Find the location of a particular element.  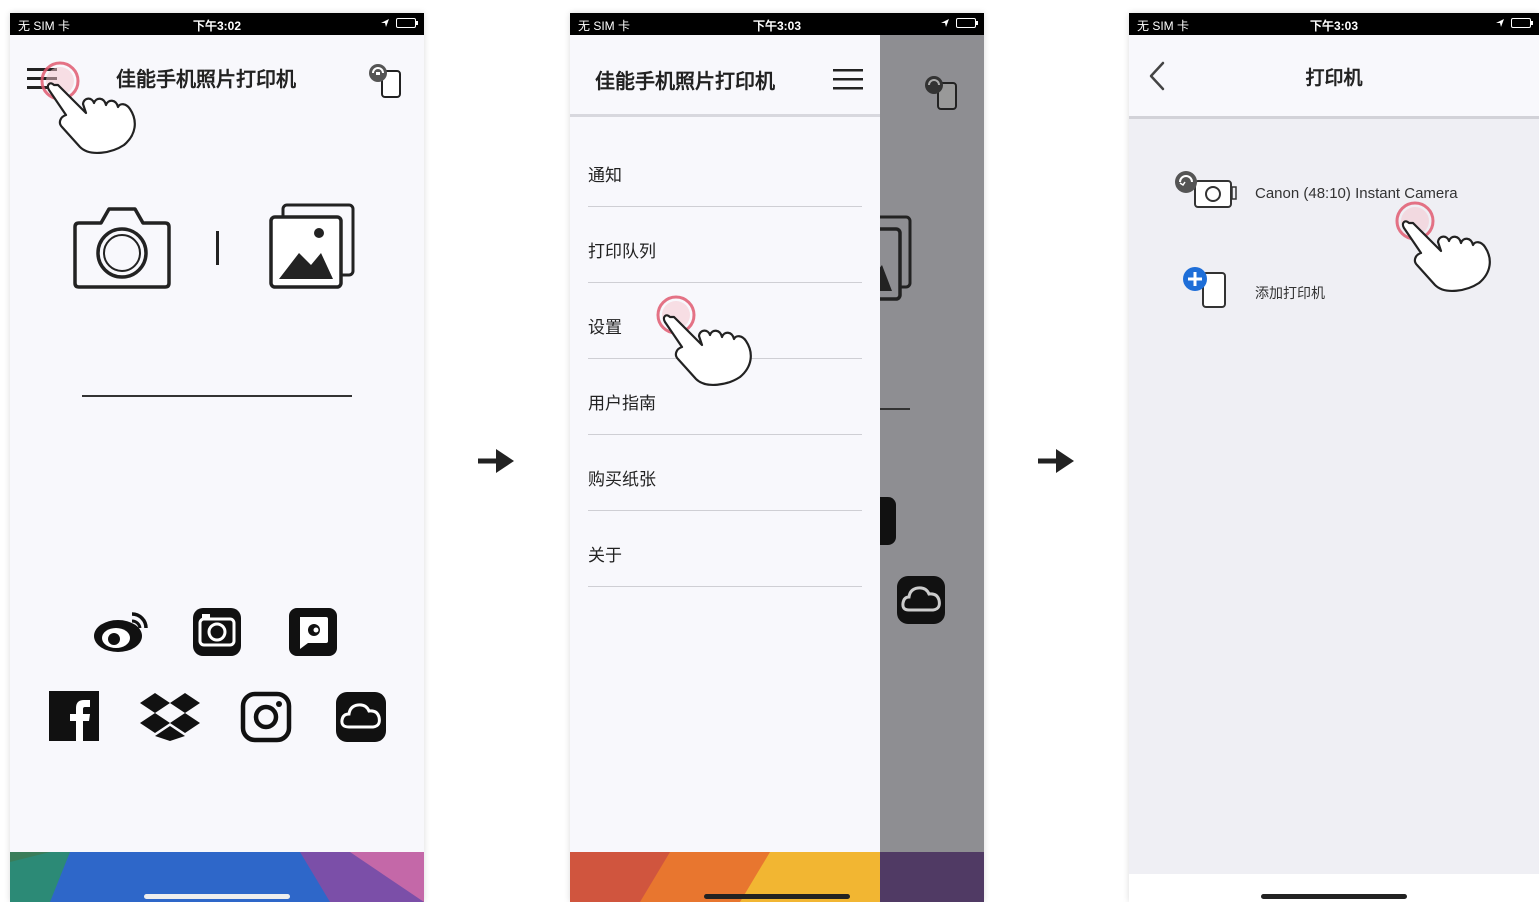

divider is located at coordinates (217, 248).